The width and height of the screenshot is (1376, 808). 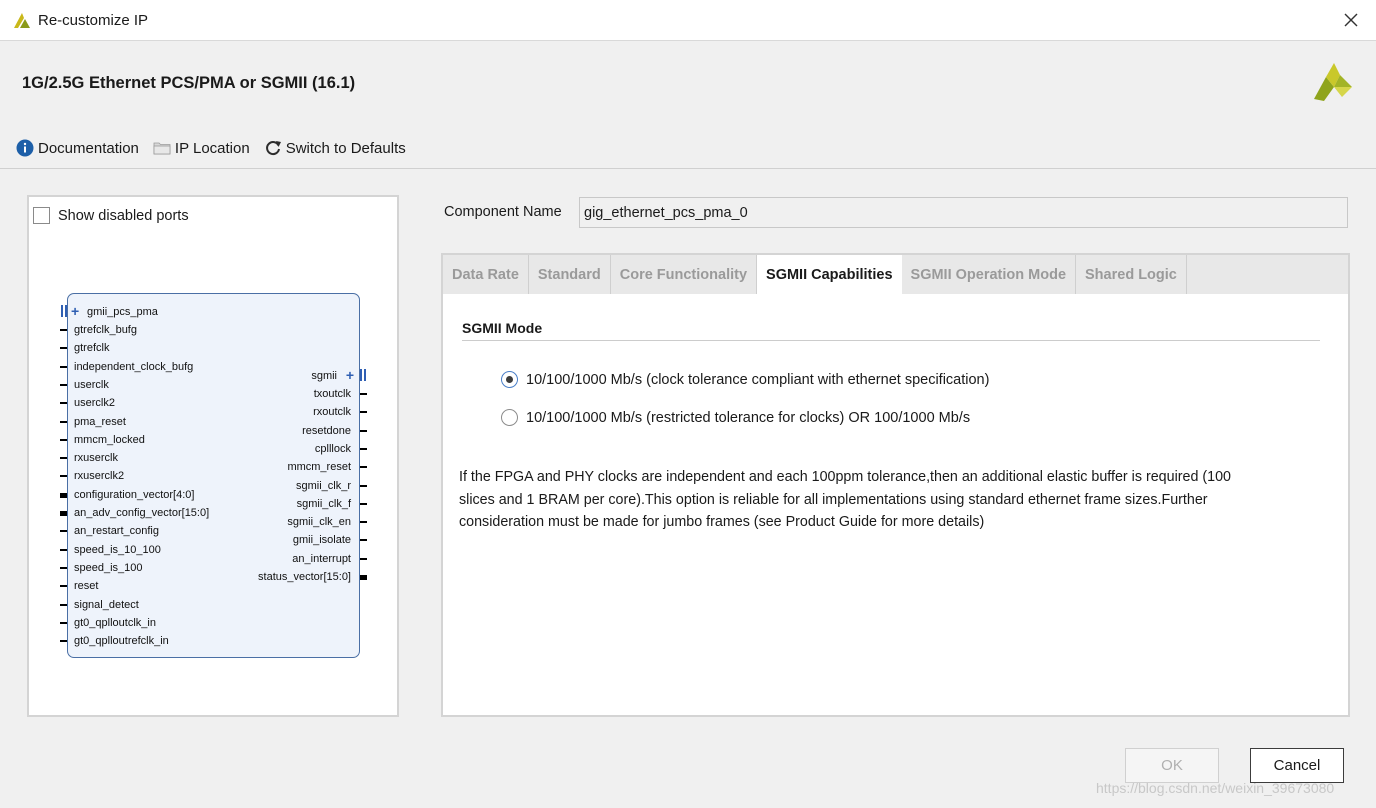 I want to click on show-disabled-ports-label: Show disabled ports, so click(x=123, y=215).